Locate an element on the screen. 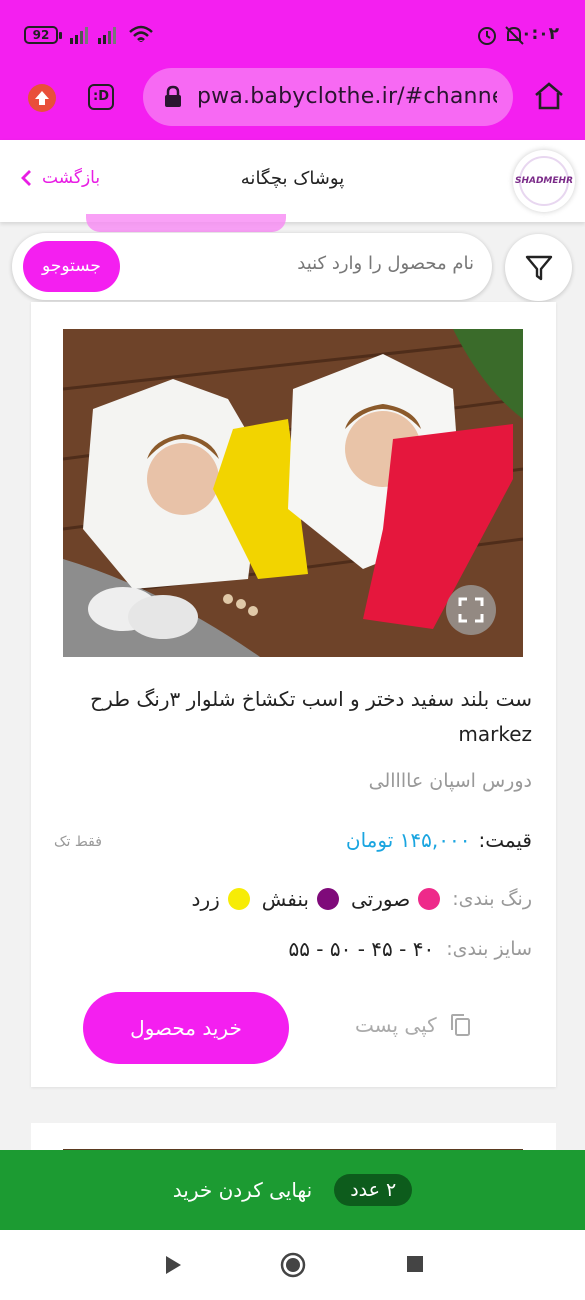 The image size is (585, 1300). fullscreen-icon is located at coordinates (471, 610).